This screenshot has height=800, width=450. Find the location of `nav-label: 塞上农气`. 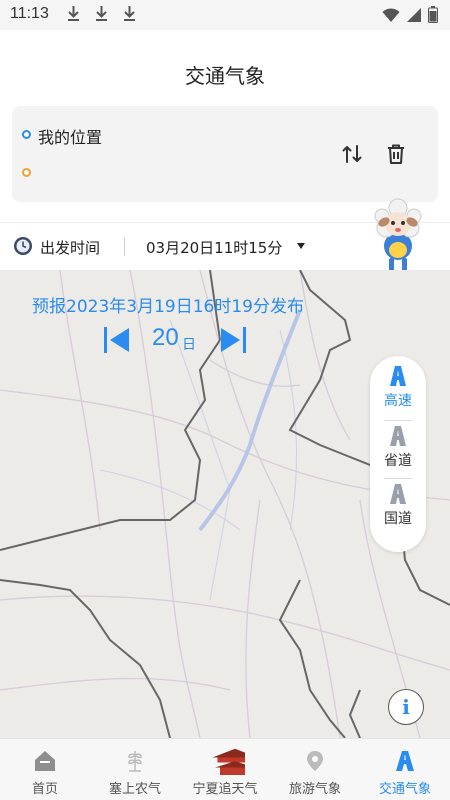

nav-label: 塞上农气 is located at coordinates (134, 789).